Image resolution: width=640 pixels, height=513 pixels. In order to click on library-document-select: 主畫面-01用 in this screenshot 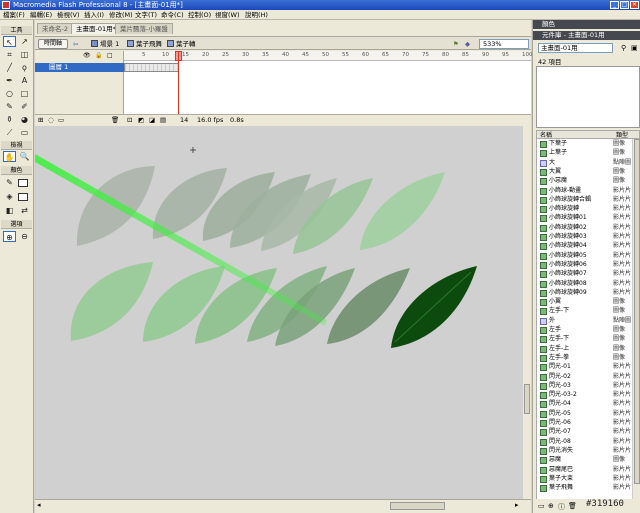, I will do `click(575, 48)`.